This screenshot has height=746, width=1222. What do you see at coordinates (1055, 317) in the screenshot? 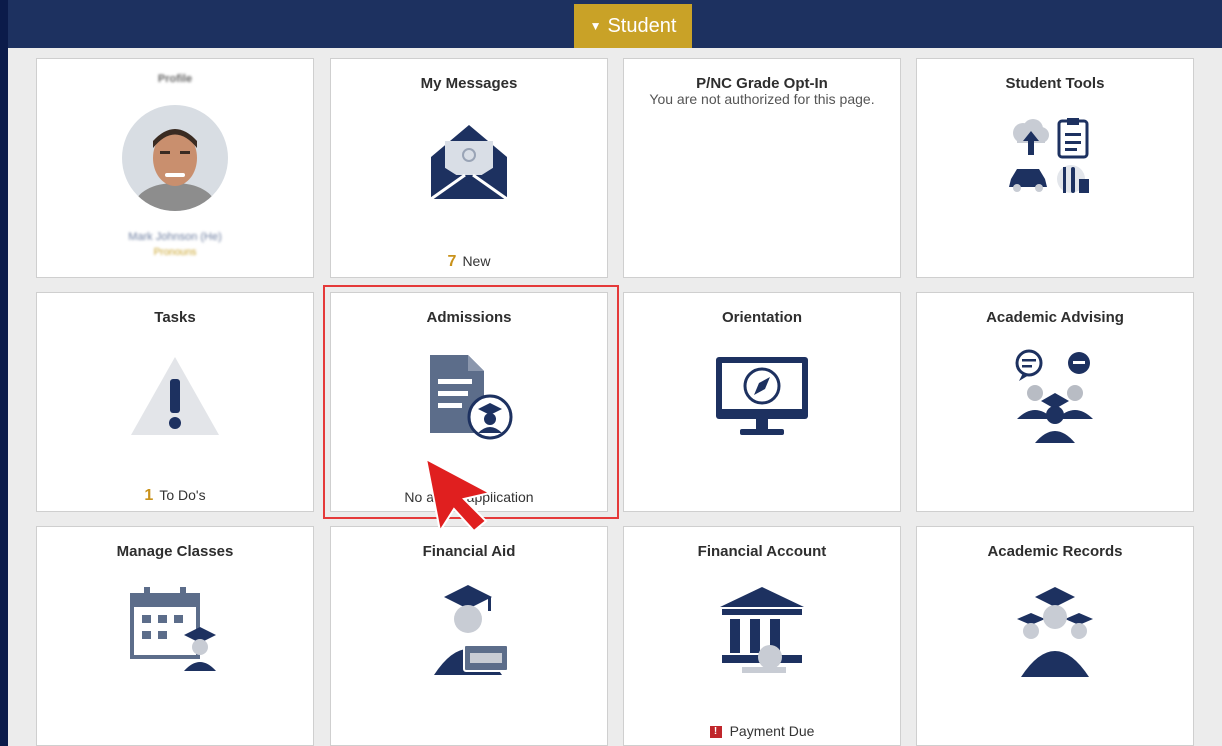
I see `tile-title: Academic Advising` at bounding box center [1055, 317].